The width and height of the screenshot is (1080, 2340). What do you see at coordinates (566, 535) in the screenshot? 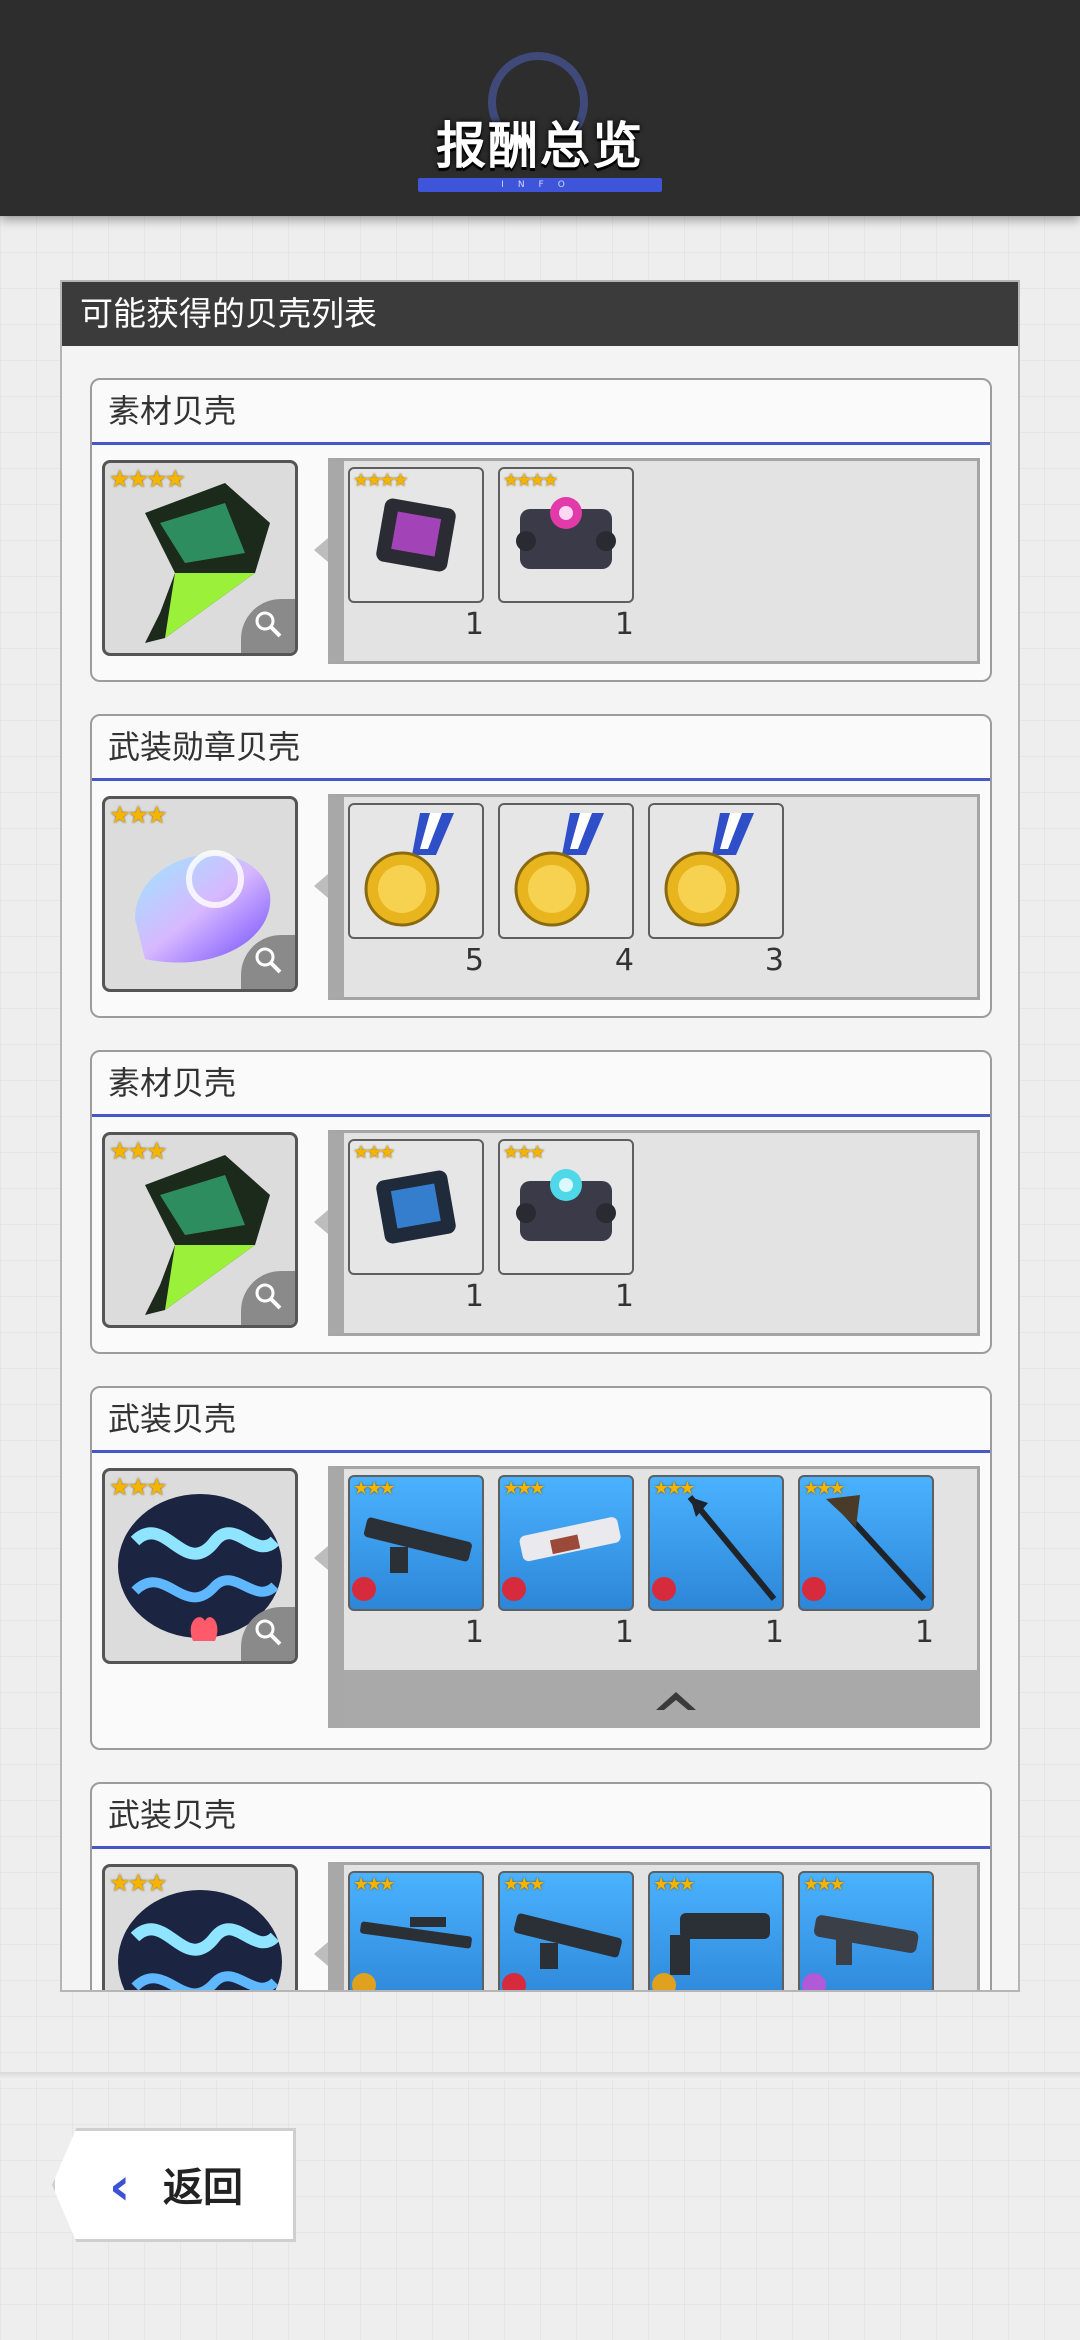
I see `core-device-icon: ★★★★` at bounding box center [566, 535].